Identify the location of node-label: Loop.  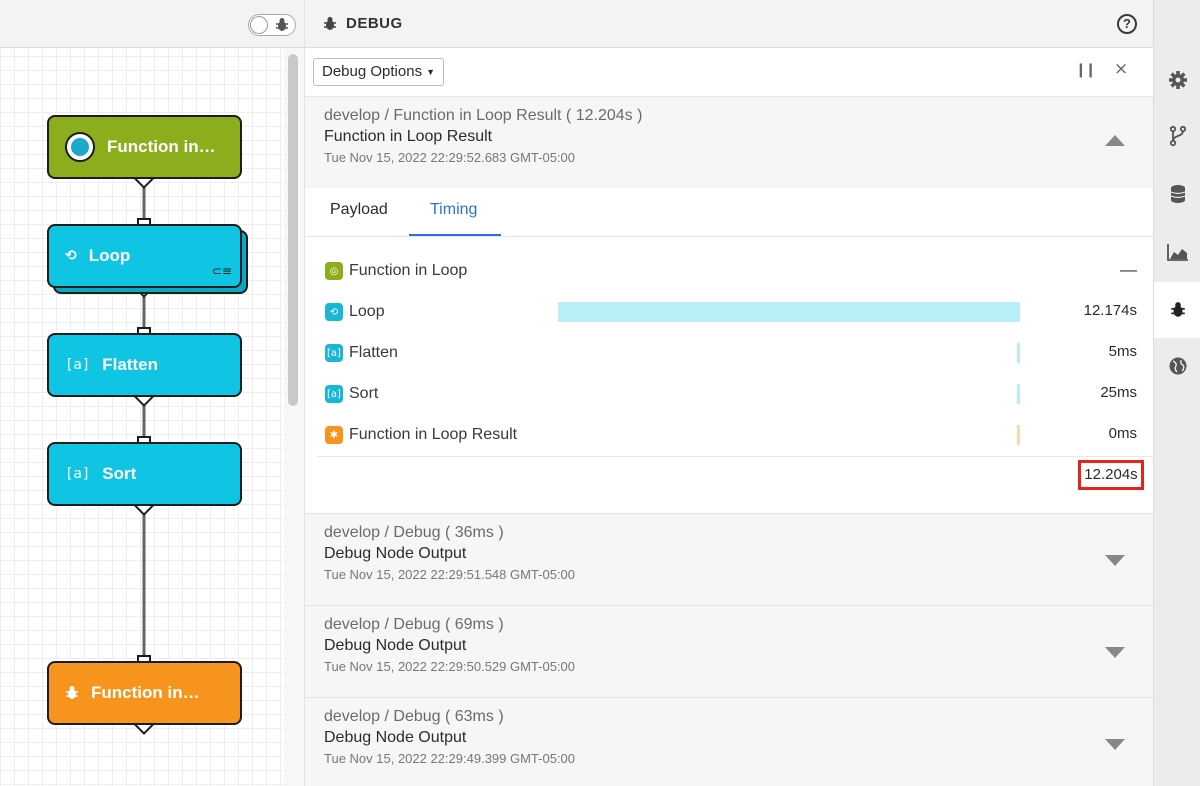
(109, 255).